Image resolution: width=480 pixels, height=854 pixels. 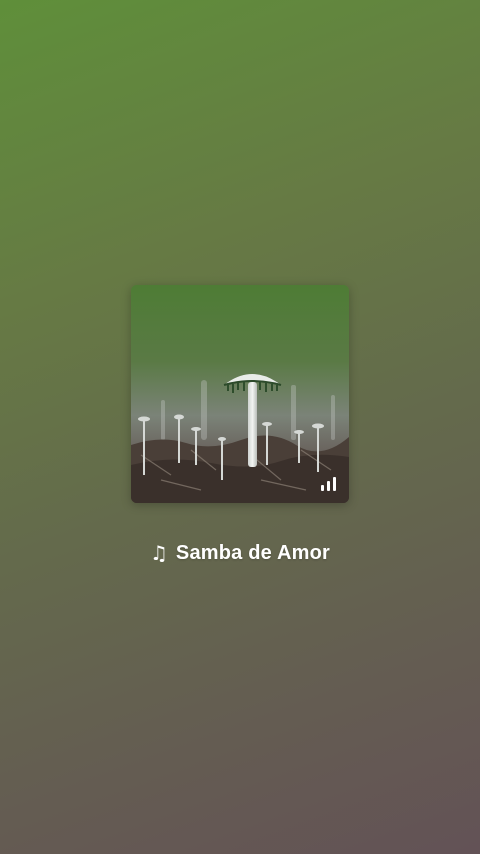 I want to click on song-title: Samba de Amor, so click(x=253, y=552).